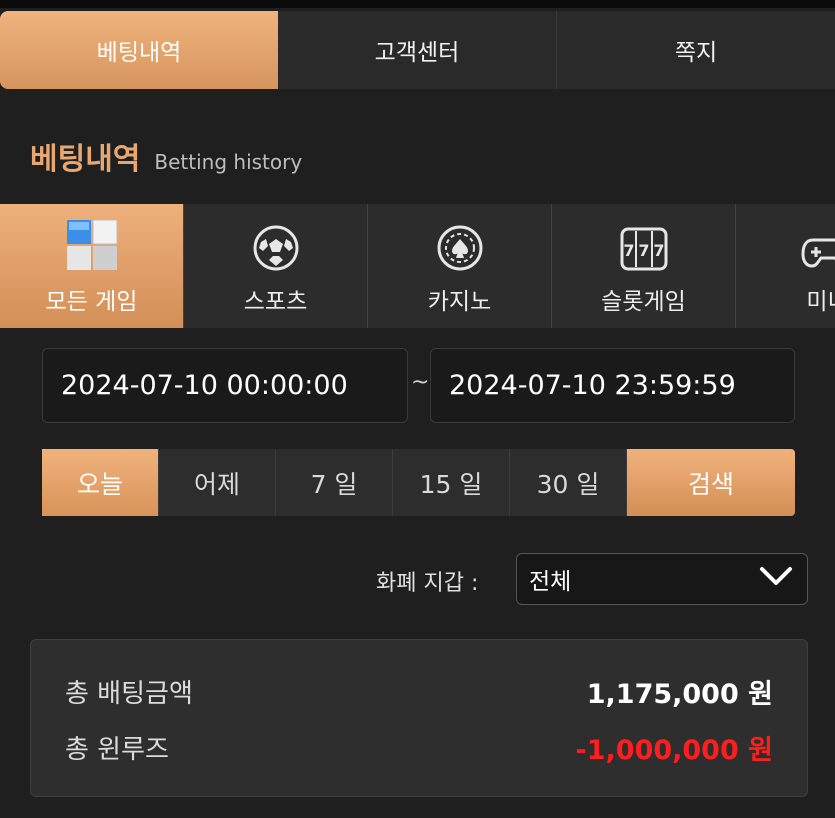  I want to click on total-bet-value: 1,175,000 원, so click(679, 694).